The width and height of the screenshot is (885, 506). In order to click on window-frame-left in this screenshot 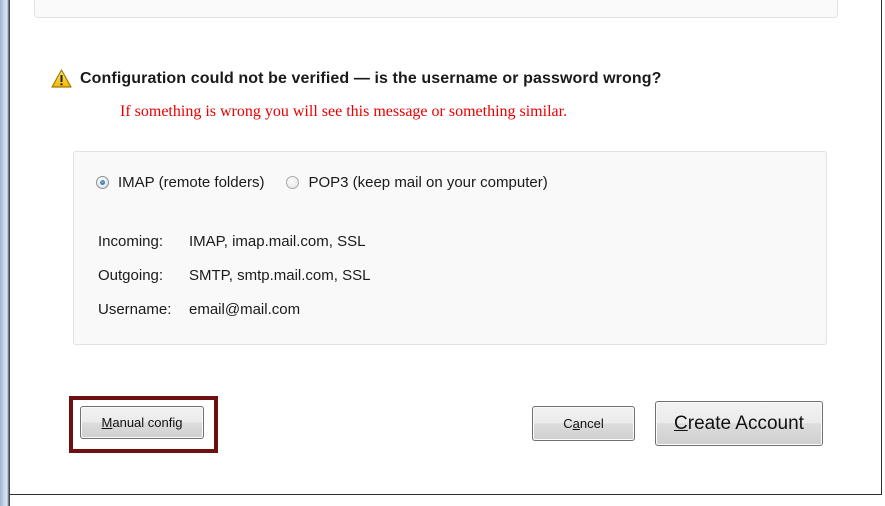, I will do `click(5, 253)`.